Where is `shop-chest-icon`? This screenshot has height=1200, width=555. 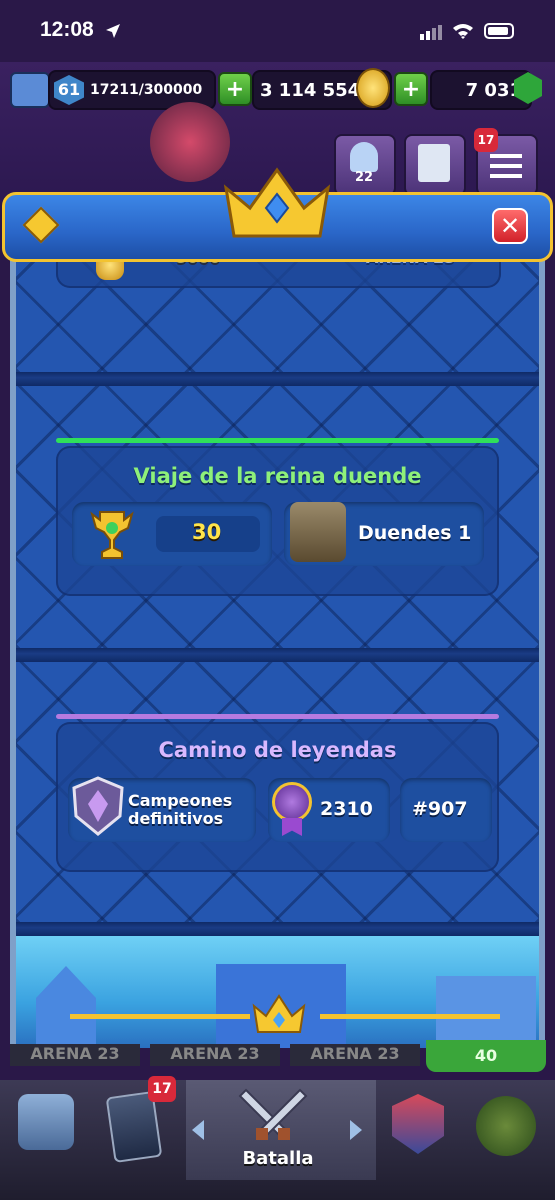 shop-chest-icon is located at coordinates (46, 1122).